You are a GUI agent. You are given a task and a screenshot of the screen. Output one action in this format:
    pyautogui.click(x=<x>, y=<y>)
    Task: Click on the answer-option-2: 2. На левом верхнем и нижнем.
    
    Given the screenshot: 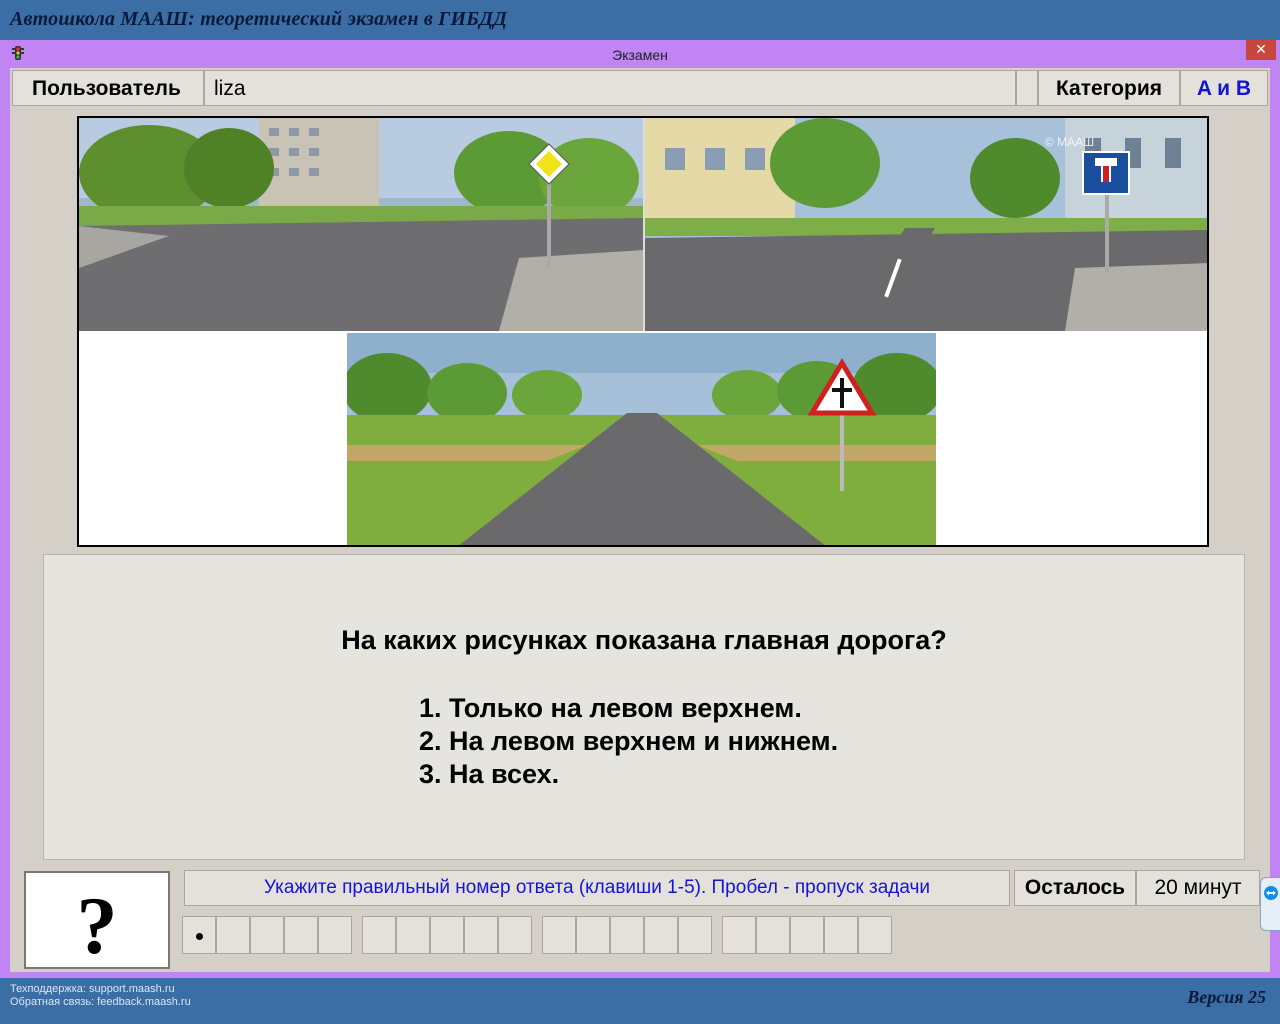 What is the action you would take?
    pyautogui.click(x=628, y=741)
    